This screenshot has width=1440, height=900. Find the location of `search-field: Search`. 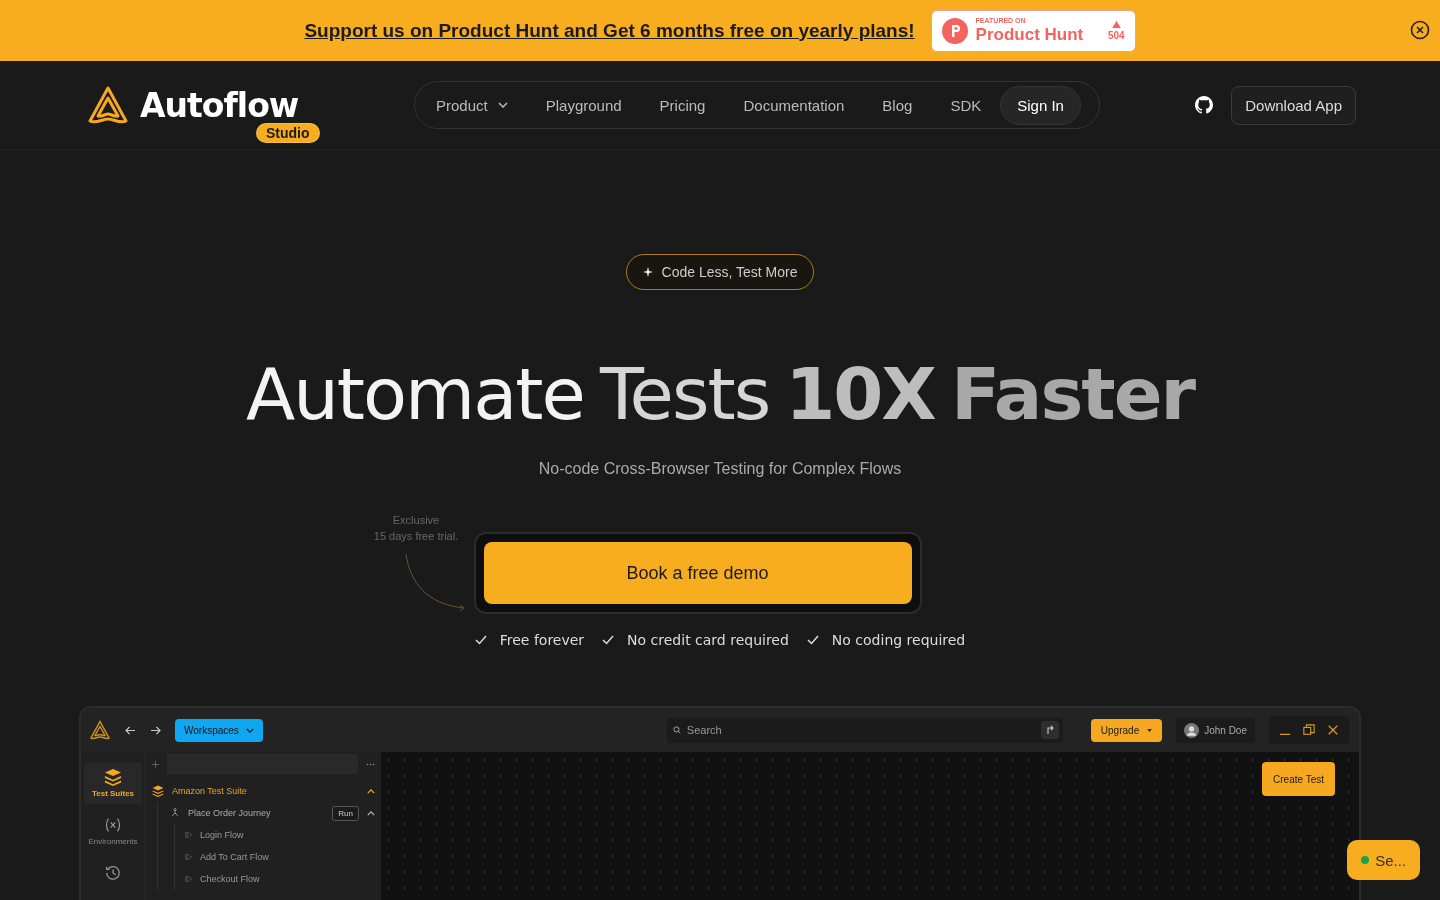

search-field: Search is located at coordinates (864, 730).